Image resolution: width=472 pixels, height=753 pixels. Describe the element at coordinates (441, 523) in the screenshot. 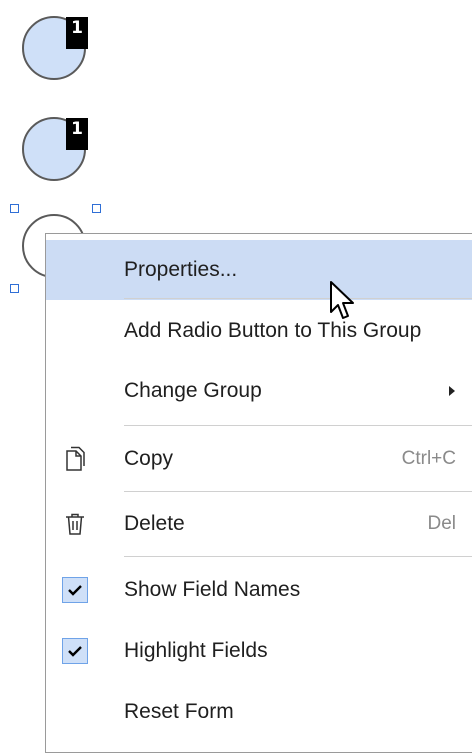

I see `shortcut-label: Del` at that location.